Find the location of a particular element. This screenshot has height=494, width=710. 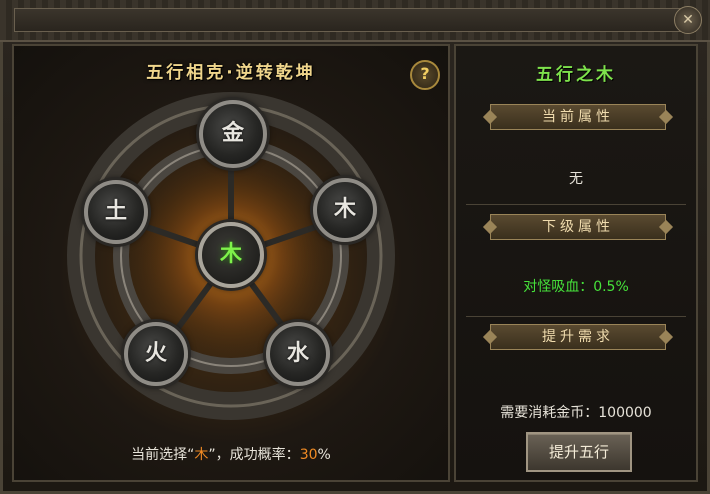

next-attr-value: 对怪吸血：0.5% is located at coordinates (576, 287).